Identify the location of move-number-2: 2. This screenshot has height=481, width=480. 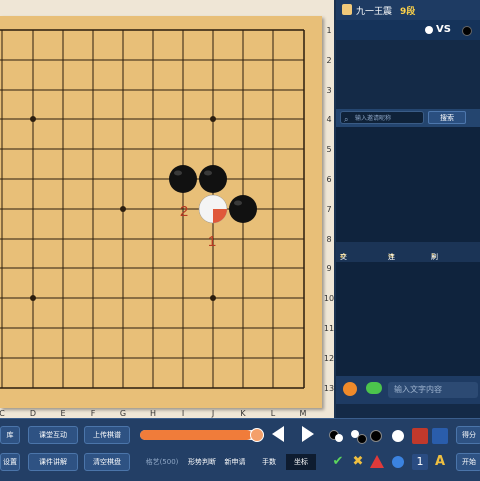
(184, 211).